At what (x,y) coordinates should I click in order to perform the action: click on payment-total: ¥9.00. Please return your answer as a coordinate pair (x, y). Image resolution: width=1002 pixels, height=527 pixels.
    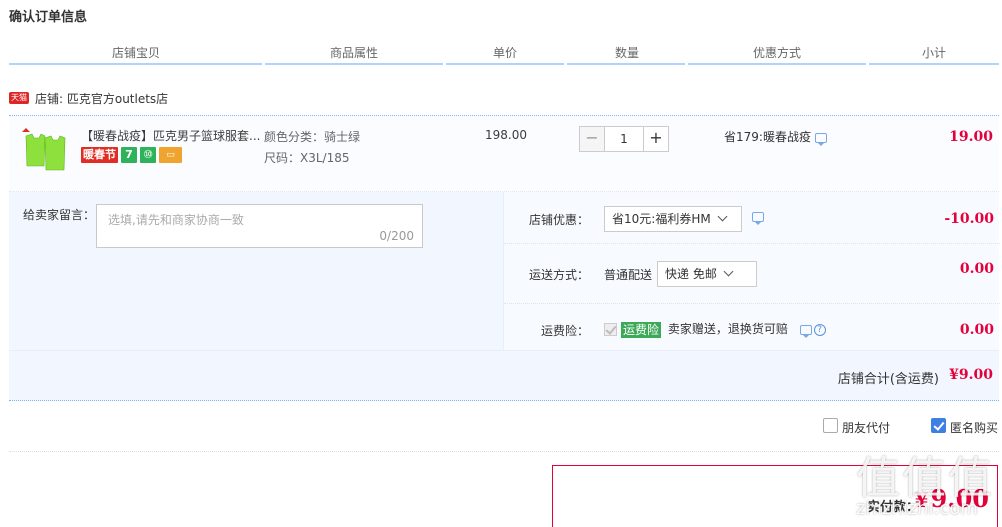
    Looking at the image, I should click on (952, 498).